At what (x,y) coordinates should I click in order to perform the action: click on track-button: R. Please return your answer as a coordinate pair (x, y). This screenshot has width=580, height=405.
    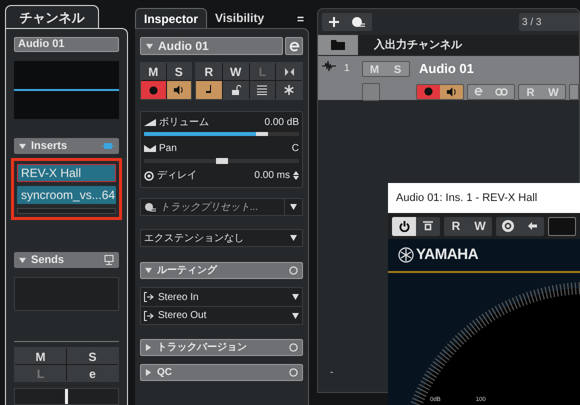
    Looking at the image, I should click on (209, 71).